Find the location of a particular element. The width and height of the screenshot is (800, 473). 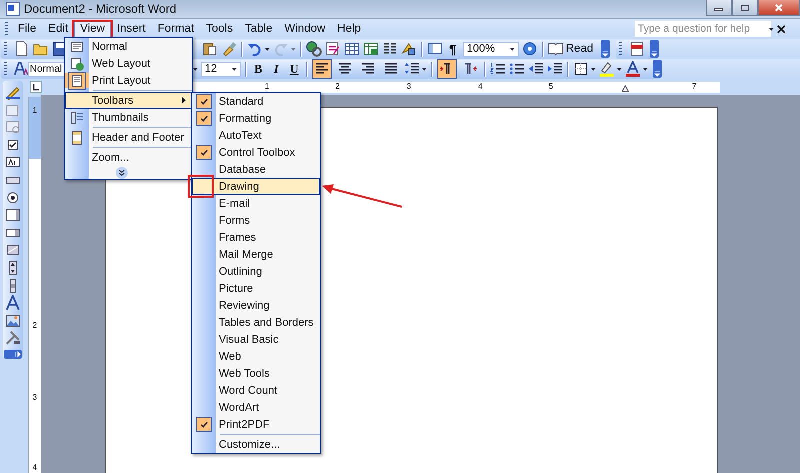

shapes-icon is located at coordinates (409, 49).